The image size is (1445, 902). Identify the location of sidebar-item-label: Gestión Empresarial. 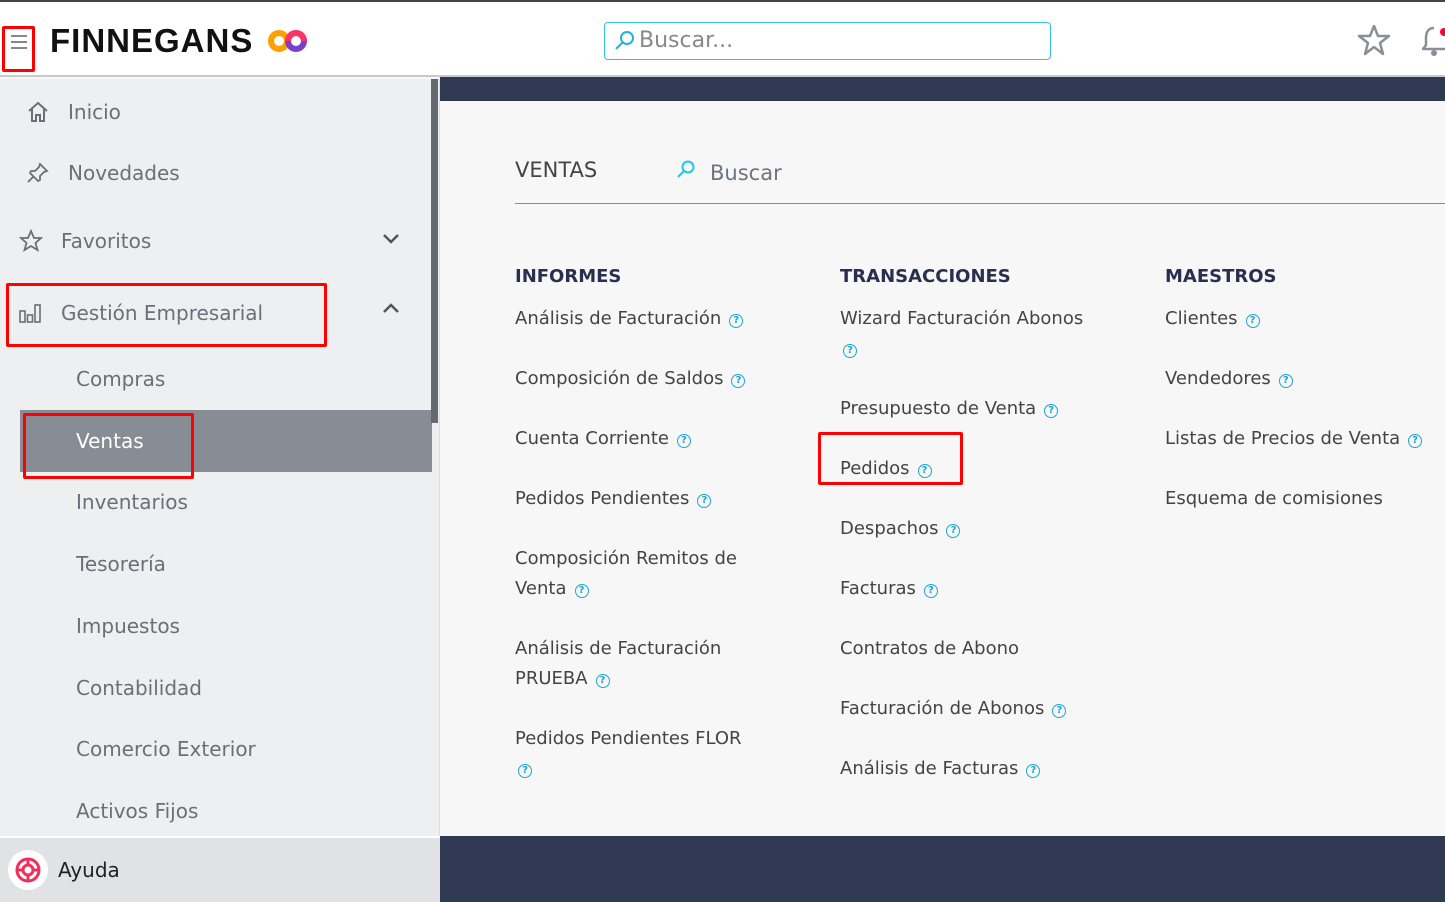
(162, 313).